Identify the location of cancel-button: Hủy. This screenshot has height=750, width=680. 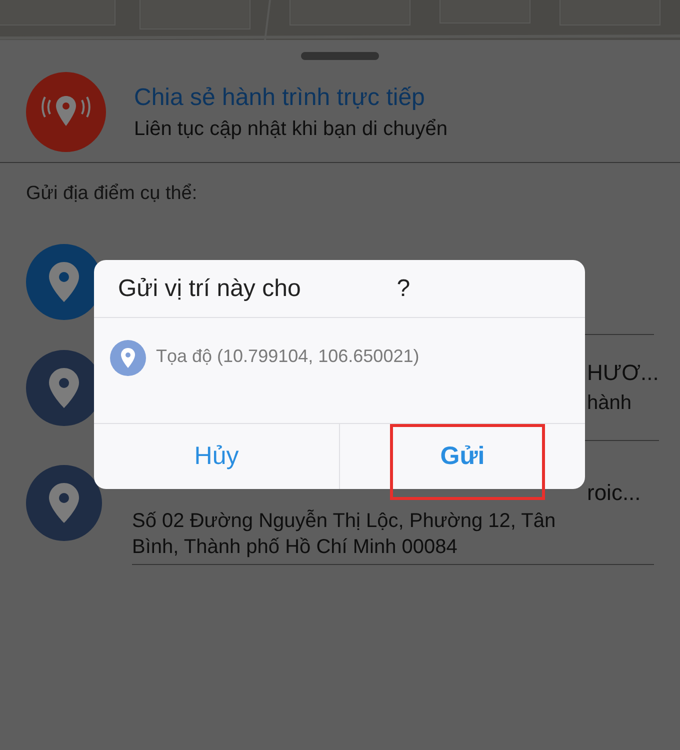
(216, 456).